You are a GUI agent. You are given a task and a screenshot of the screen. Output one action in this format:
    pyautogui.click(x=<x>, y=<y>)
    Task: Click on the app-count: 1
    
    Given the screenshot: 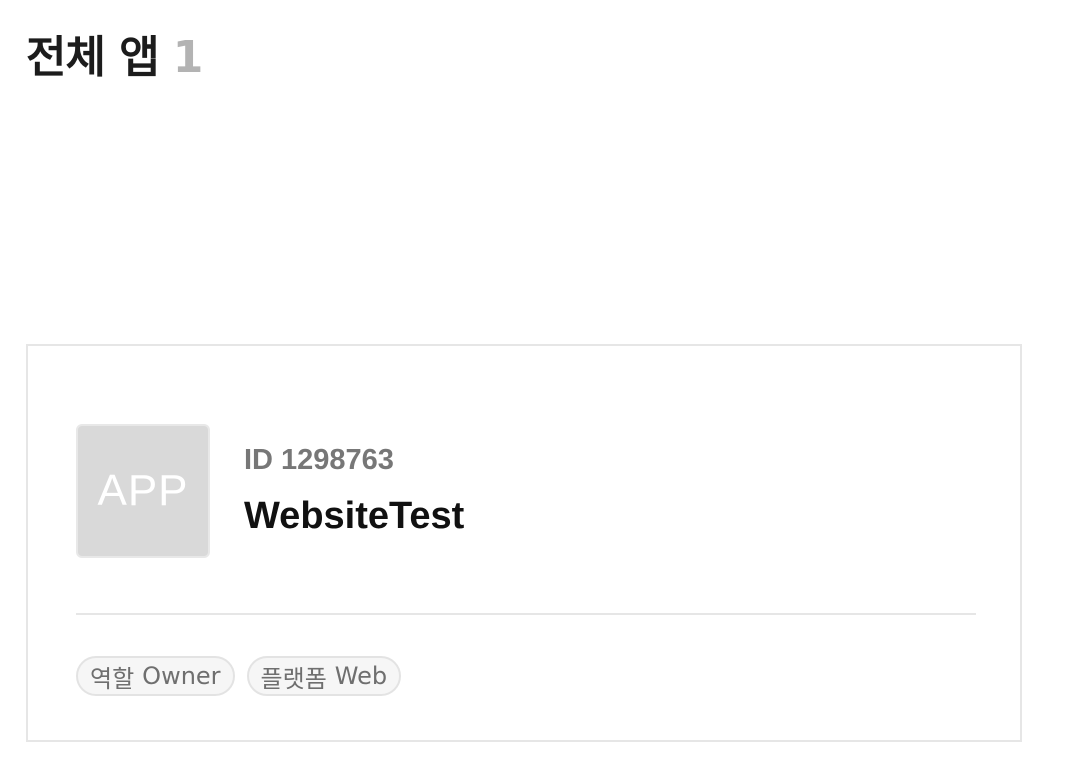 What is the action you would take?
    pyautogui.click(x=188, y=57)
    